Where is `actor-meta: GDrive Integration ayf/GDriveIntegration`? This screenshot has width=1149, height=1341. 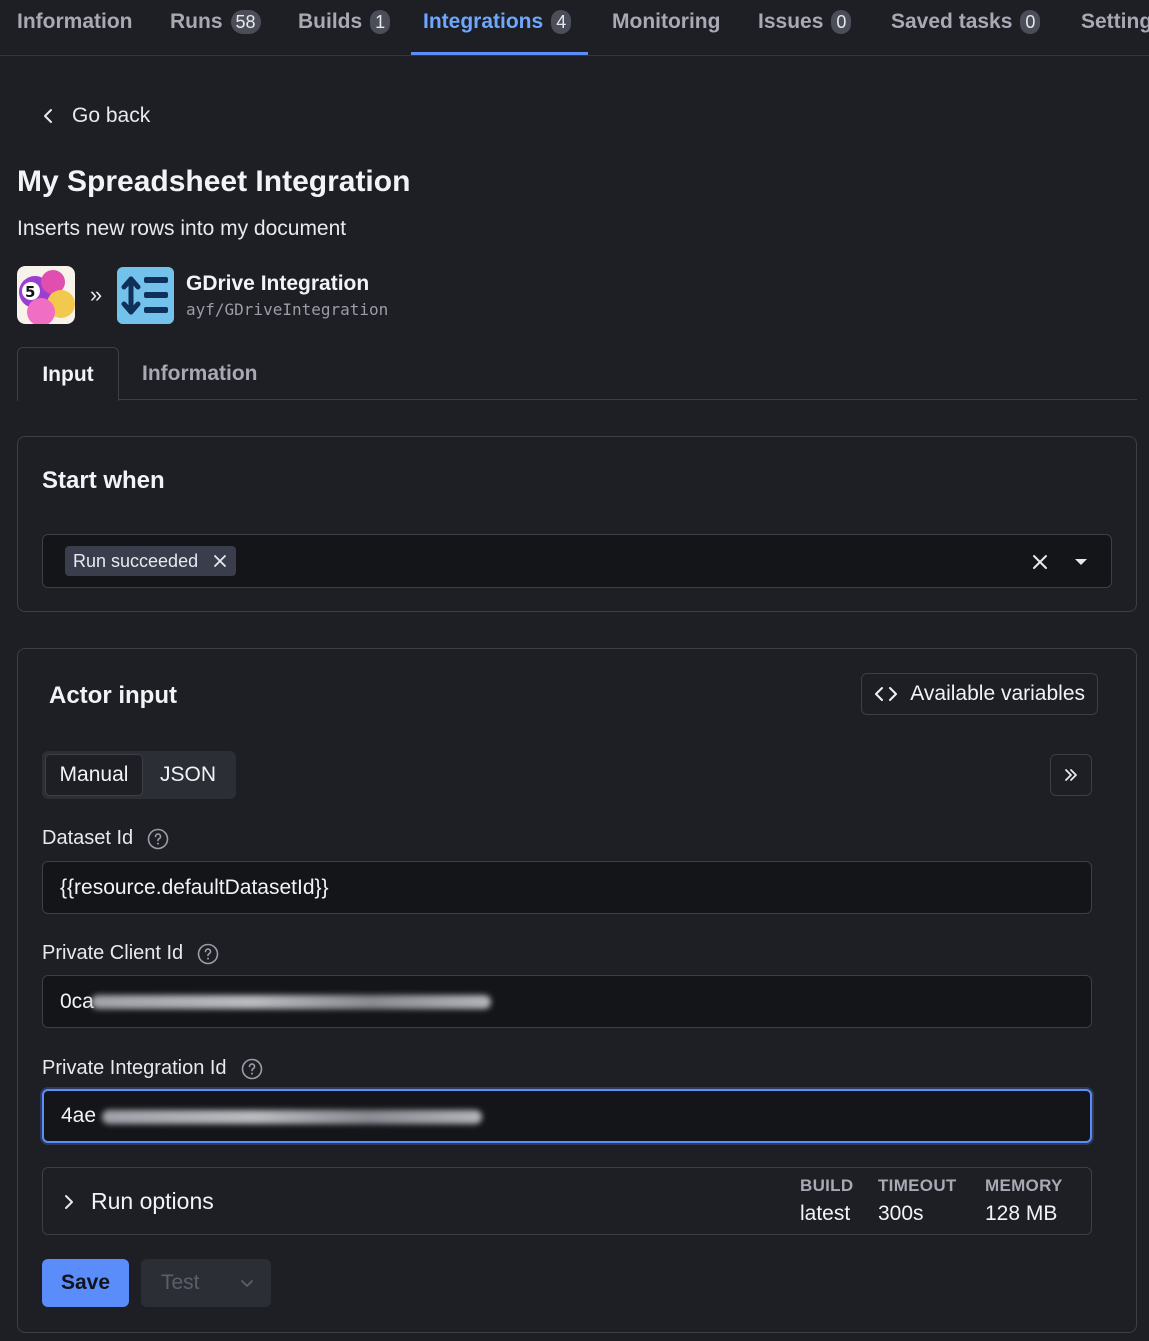
actor-meta: GDrive Integration ayf/GDriveIntegration is located at coordinates (287, 295).